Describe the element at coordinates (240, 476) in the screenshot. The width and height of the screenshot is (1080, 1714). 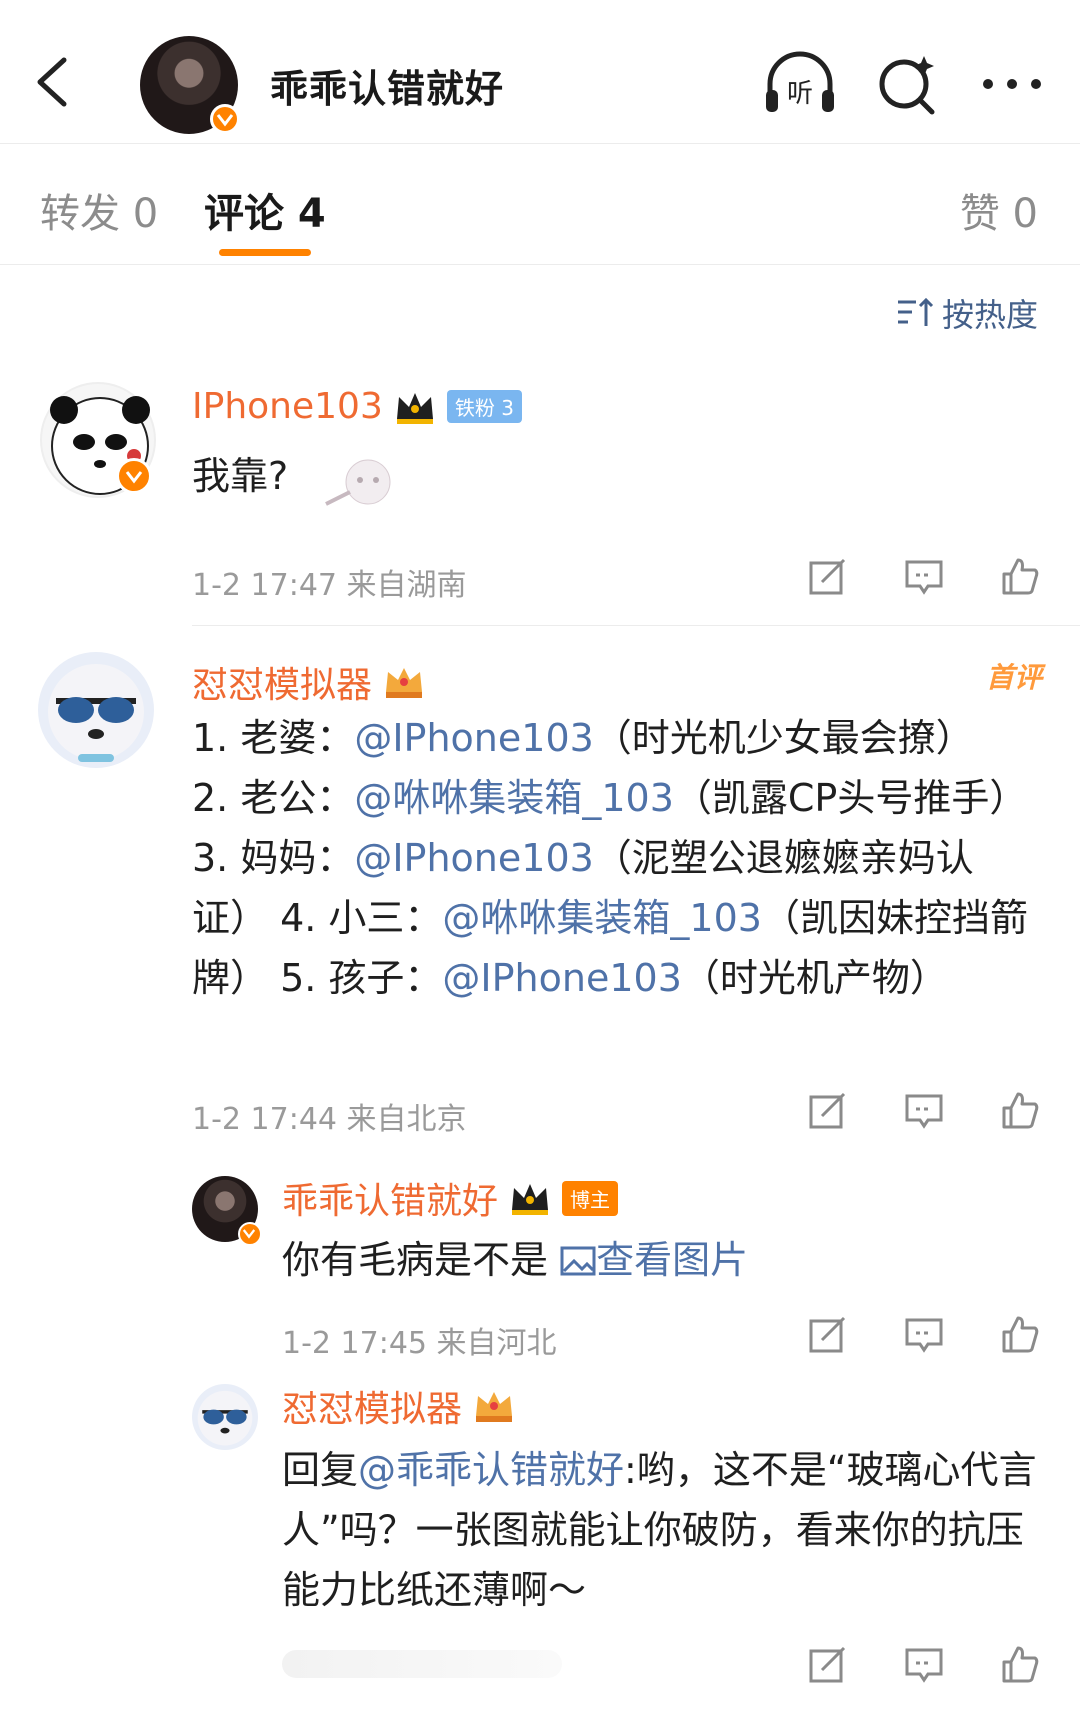
I see `comment-text: 我靠?` at that location.